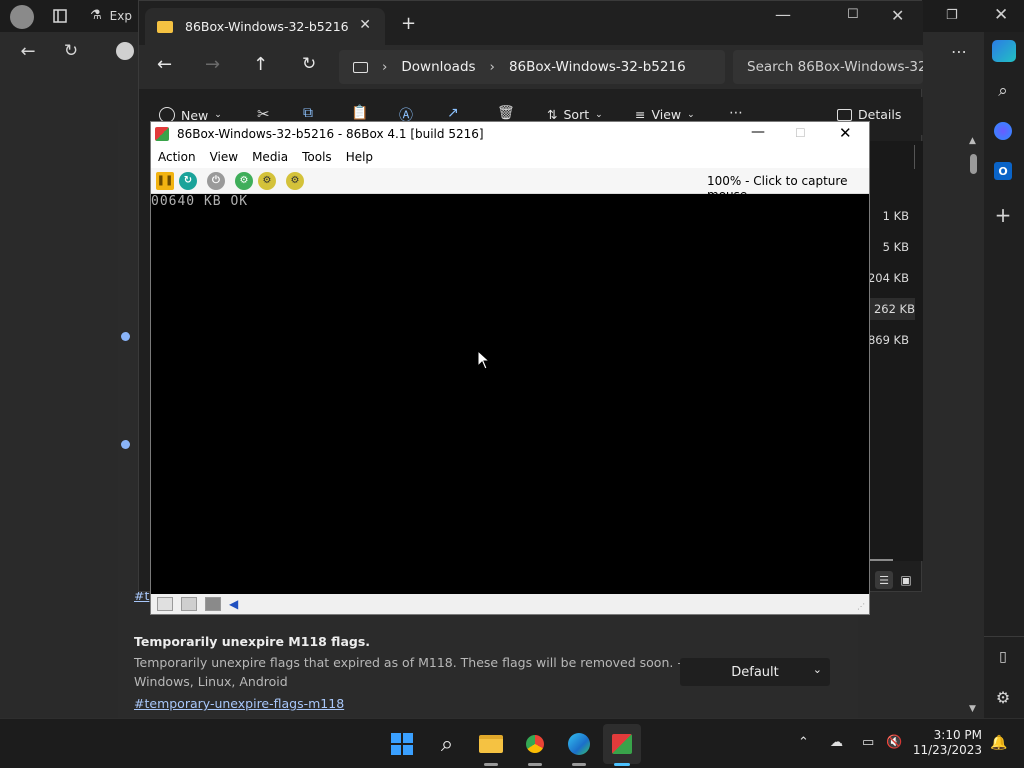 The image size is (1024, 768). I want to click on flag-select-value: Default, so click(755, 672).